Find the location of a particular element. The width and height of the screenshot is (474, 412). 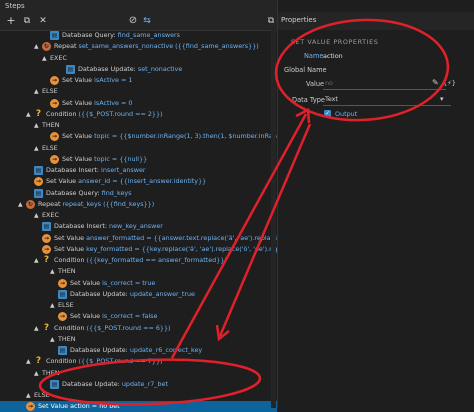

step-detail: update_r7_bet is located at coordinates (144, 383).